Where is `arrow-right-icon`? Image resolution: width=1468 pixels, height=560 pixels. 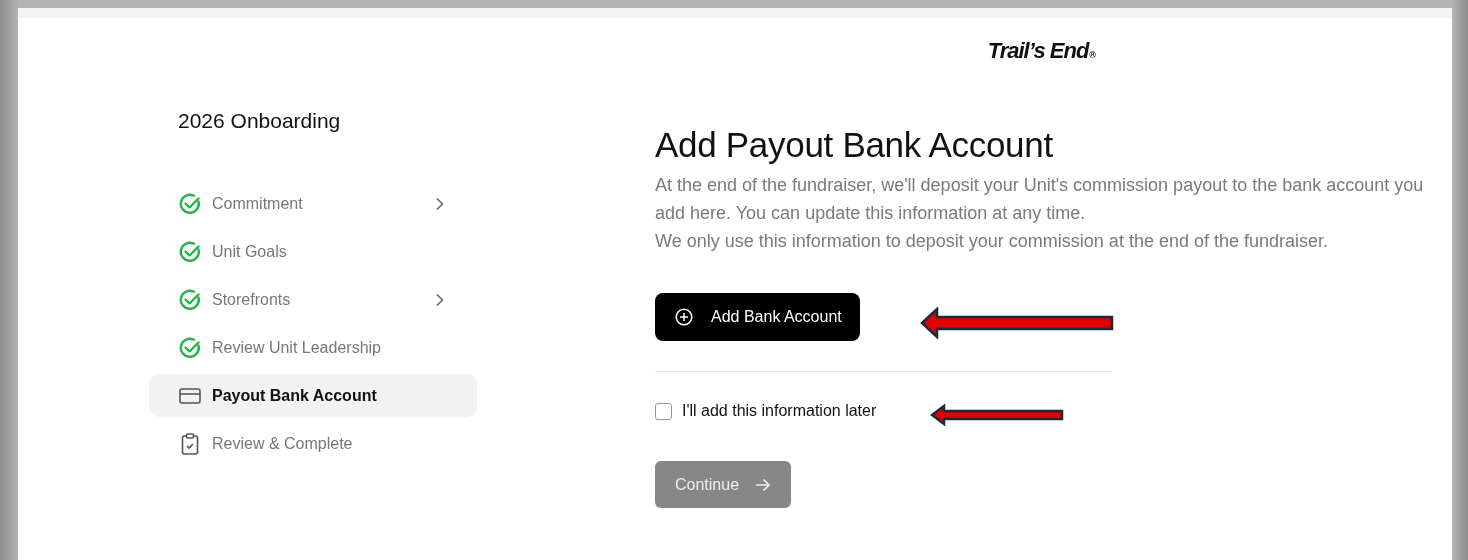 arrow-right-icon is located at coordinates (763, 484).